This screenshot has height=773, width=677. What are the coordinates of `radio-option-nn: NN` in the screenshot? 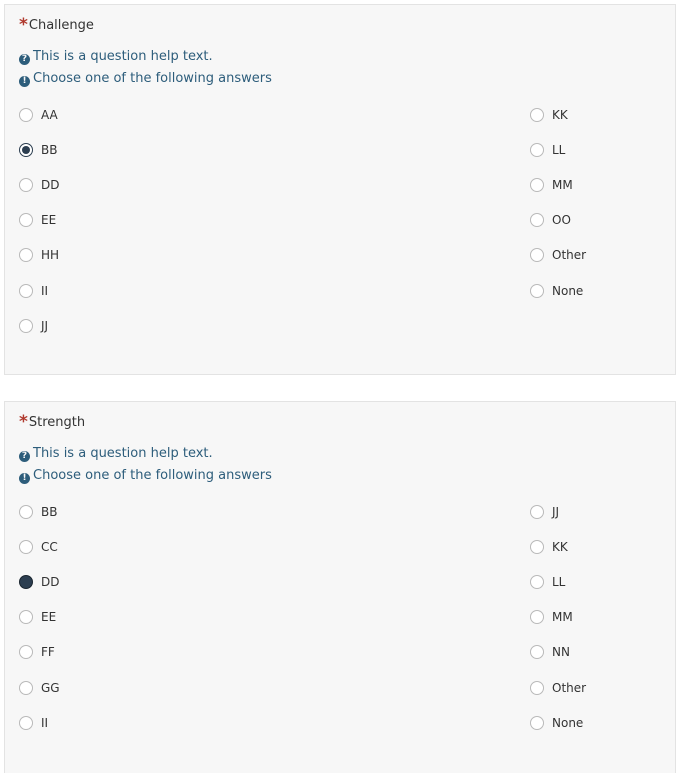 It's located at (550, 652).